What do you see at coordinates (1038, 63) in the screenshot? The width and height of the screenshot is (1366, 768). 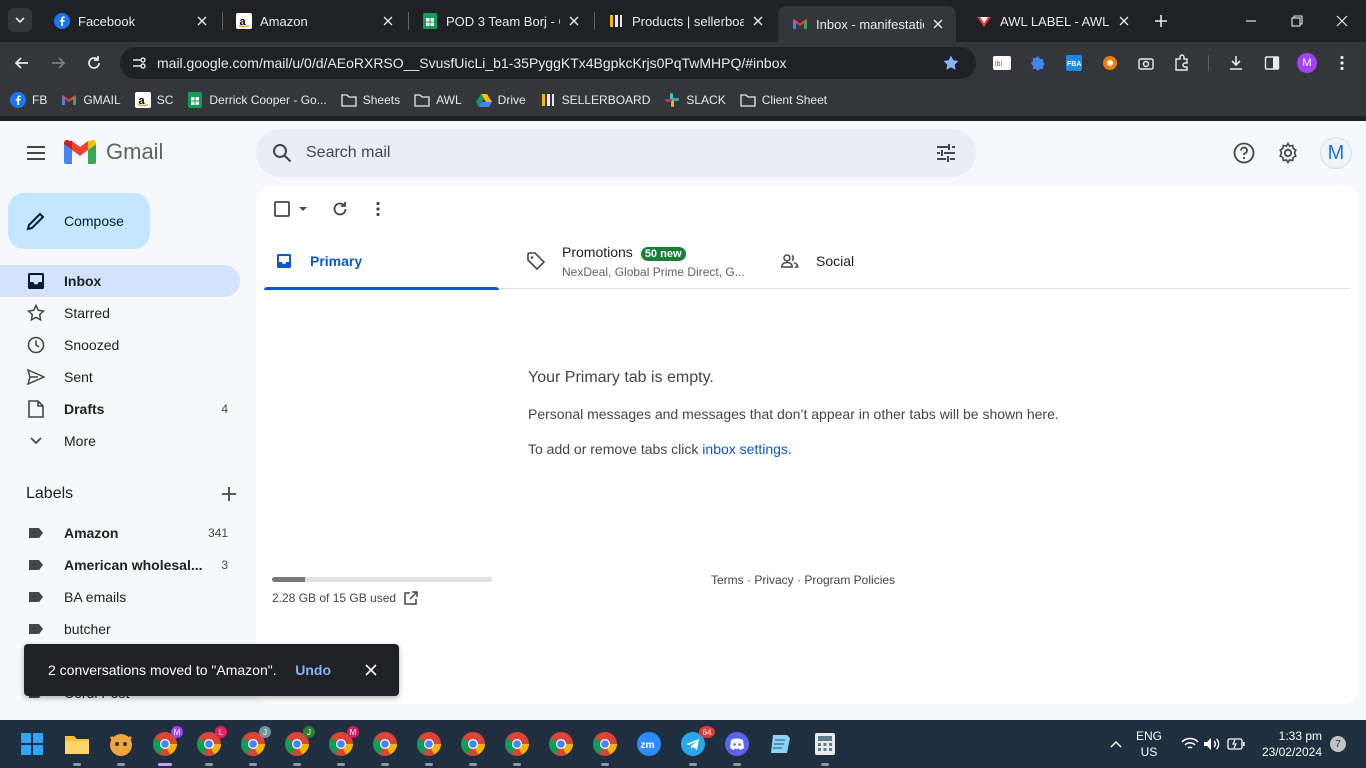 I see `extension-icon-puzzle-blue` at bounding box center [1038, 63].